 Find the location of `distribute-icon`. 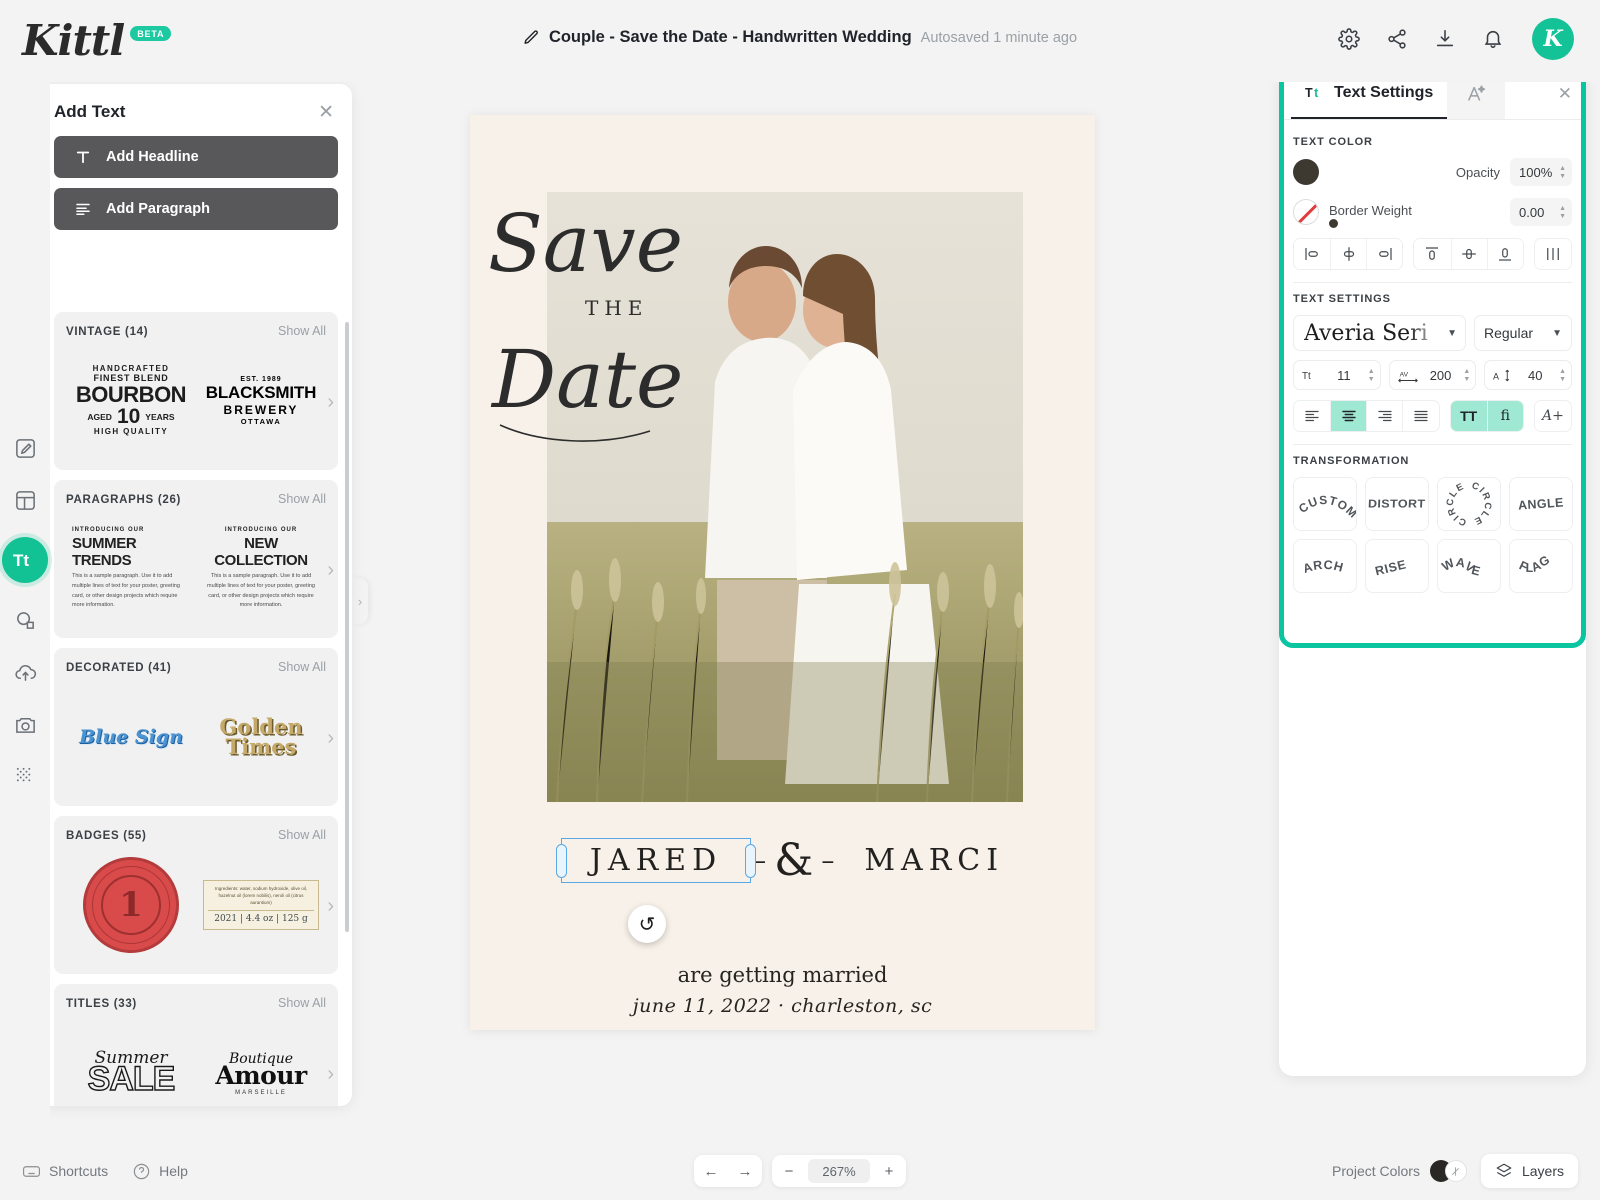

distribute-icon is located at coordinates (1552, 254).